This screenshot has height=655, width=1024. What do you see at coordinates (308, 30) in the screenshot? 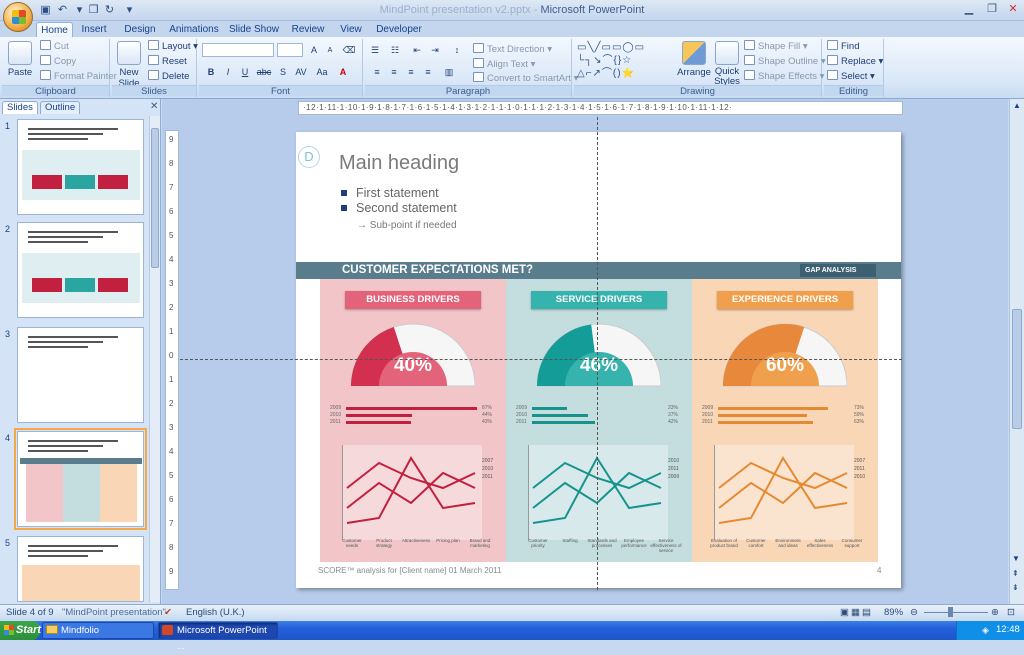
I see `tab-review: Review` at bounding box center [308, 30].